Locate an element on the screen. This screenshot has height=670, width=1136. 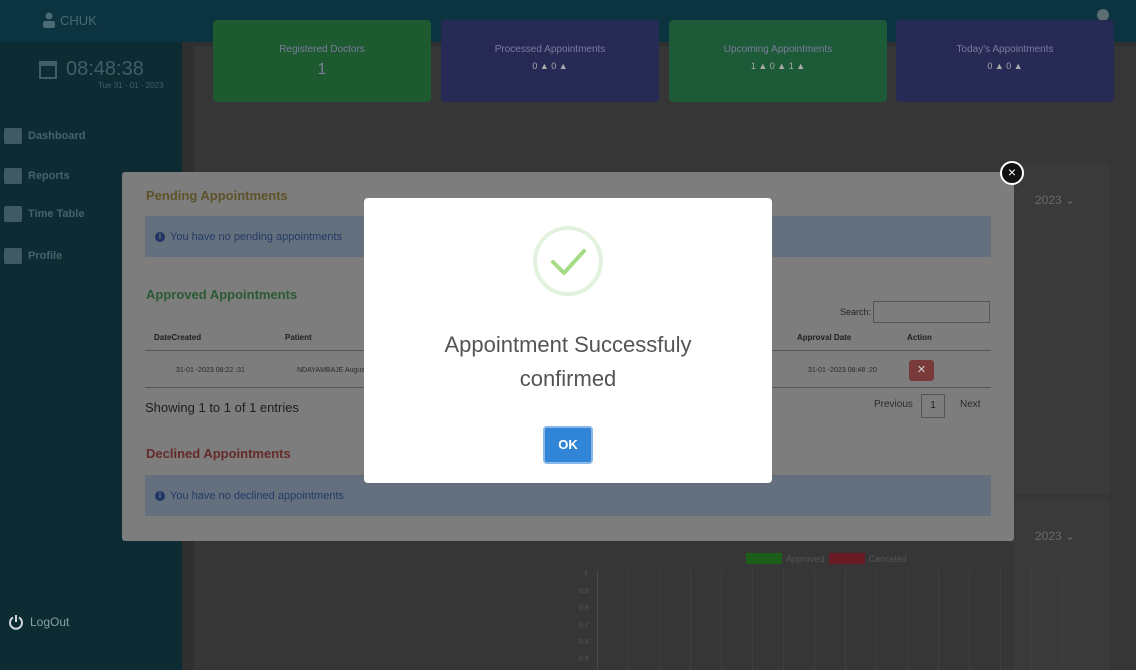
sidebar-item-dashboard: Dashboard is located at coordinates (44, 136).